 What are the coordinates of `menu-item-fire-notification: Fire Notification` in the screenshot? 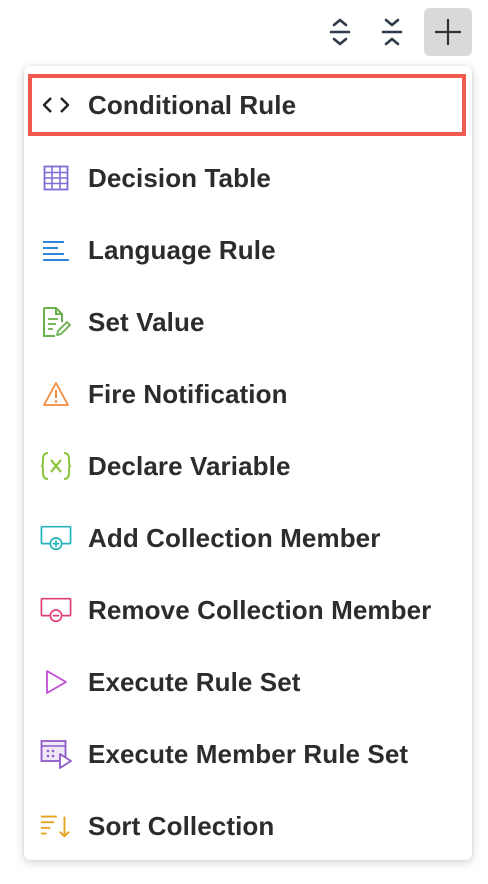 It's located at (248, 394).